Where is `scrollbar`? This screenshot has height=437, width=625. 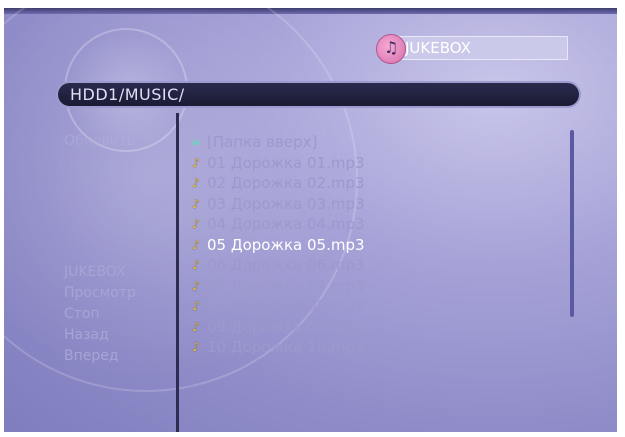
scrollbar is located at coordinates (572, 223).